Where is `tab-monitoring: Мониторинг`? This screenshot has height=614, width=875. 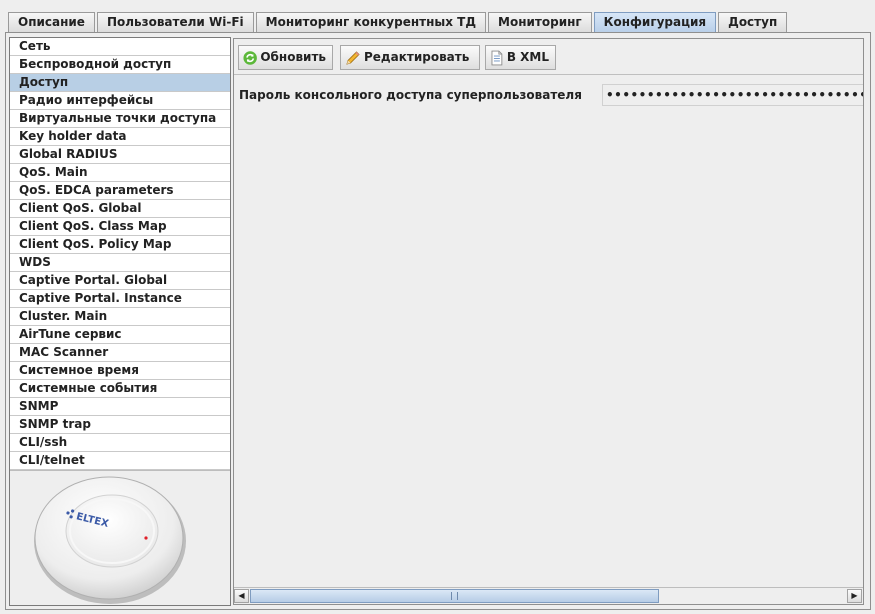 tab-monitoring: Мониторинг is located at coordinates (540, 22).